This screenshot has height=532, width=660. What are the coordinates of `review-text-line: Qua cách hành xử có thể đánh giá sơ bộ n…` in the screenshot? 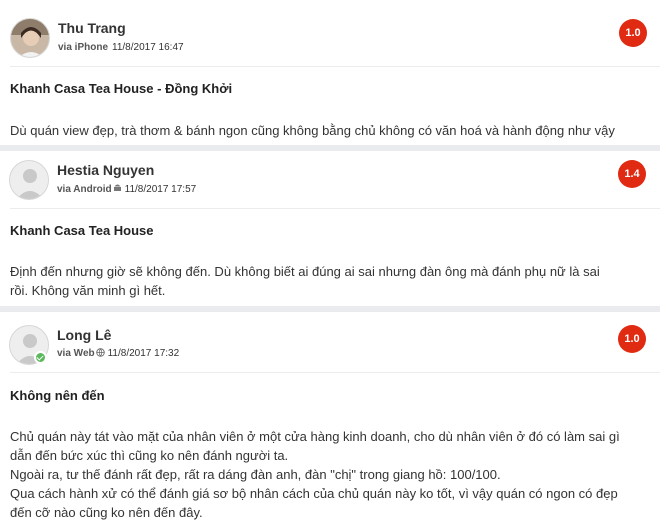 It's located at (314, 493).